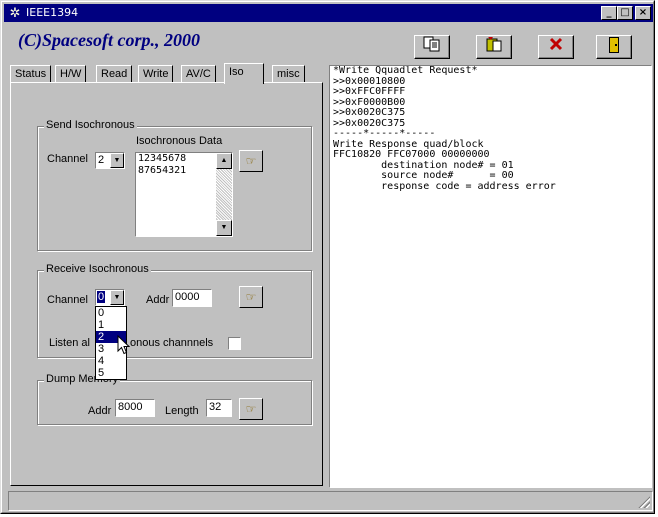  I want to click on iso-data-textarea: 12345678 87654321 ▲ ▼, so click(184, 194).